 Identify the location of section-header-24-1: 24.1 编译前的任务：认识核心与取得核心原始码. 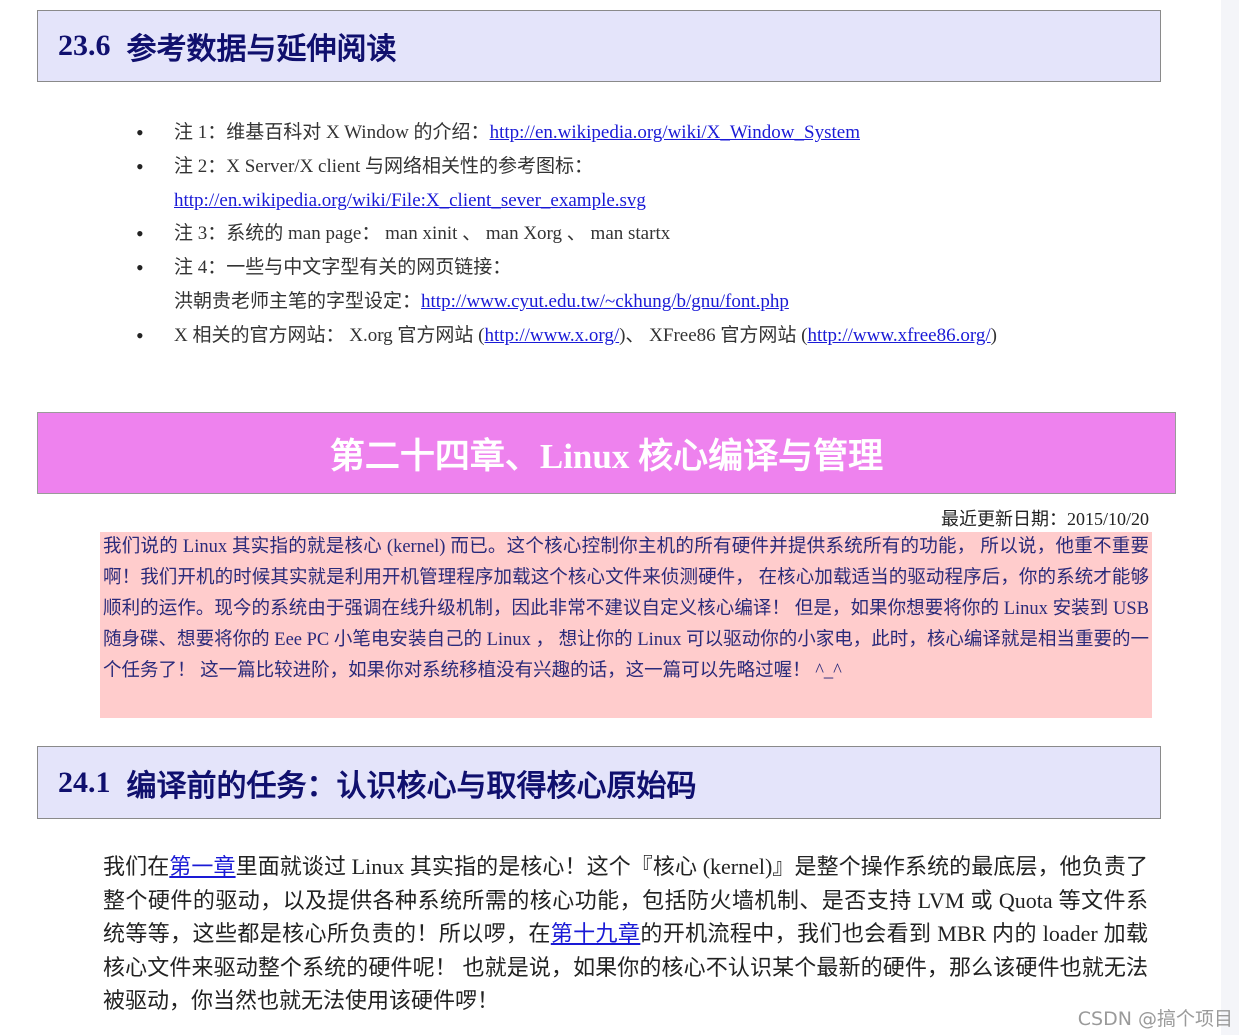
(599, 782).